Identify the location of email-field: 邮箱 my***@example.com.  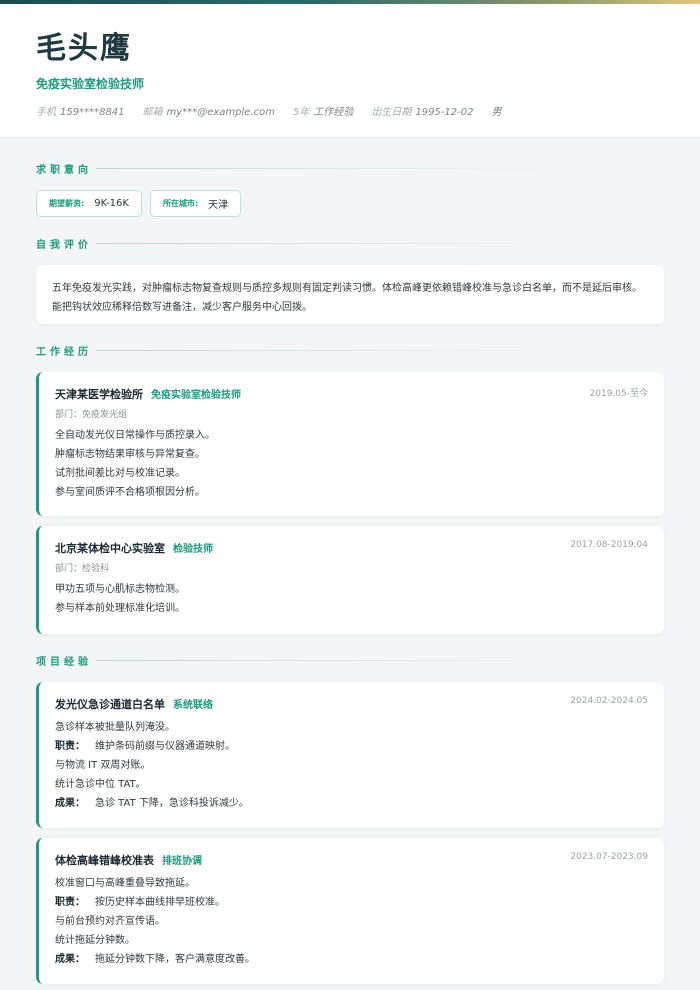
(208, 112).